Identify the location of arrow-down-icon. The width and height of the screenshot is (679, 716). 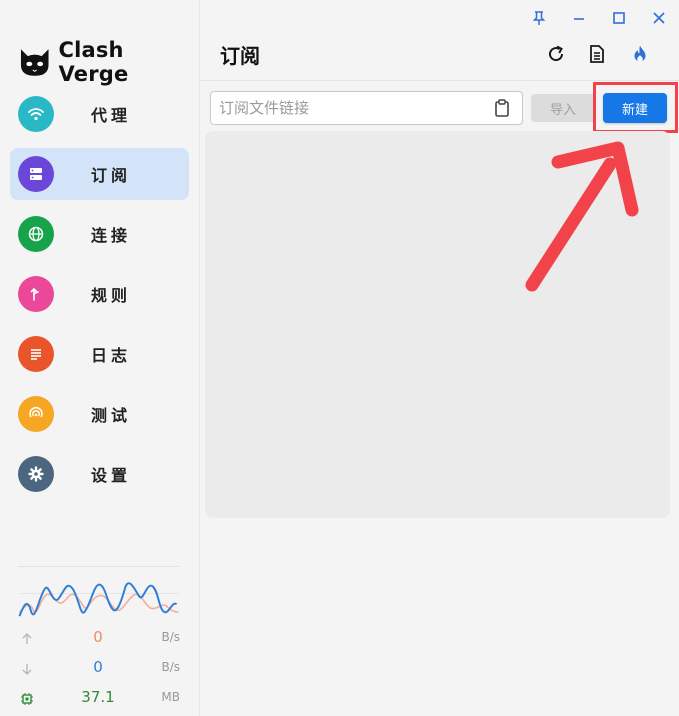
(27, 669).